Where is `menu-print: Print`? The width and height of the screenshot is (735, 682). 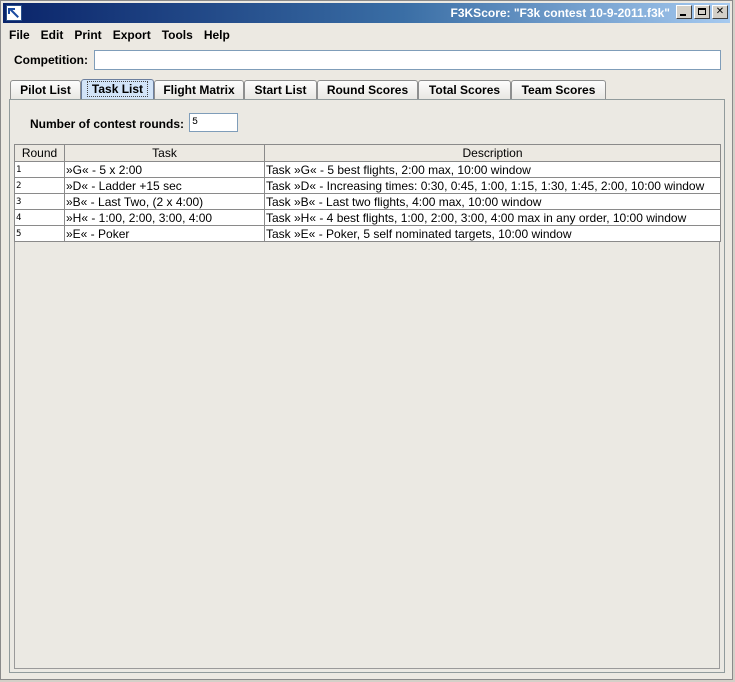 menu-print: Print is located at coordinates (87, 34).